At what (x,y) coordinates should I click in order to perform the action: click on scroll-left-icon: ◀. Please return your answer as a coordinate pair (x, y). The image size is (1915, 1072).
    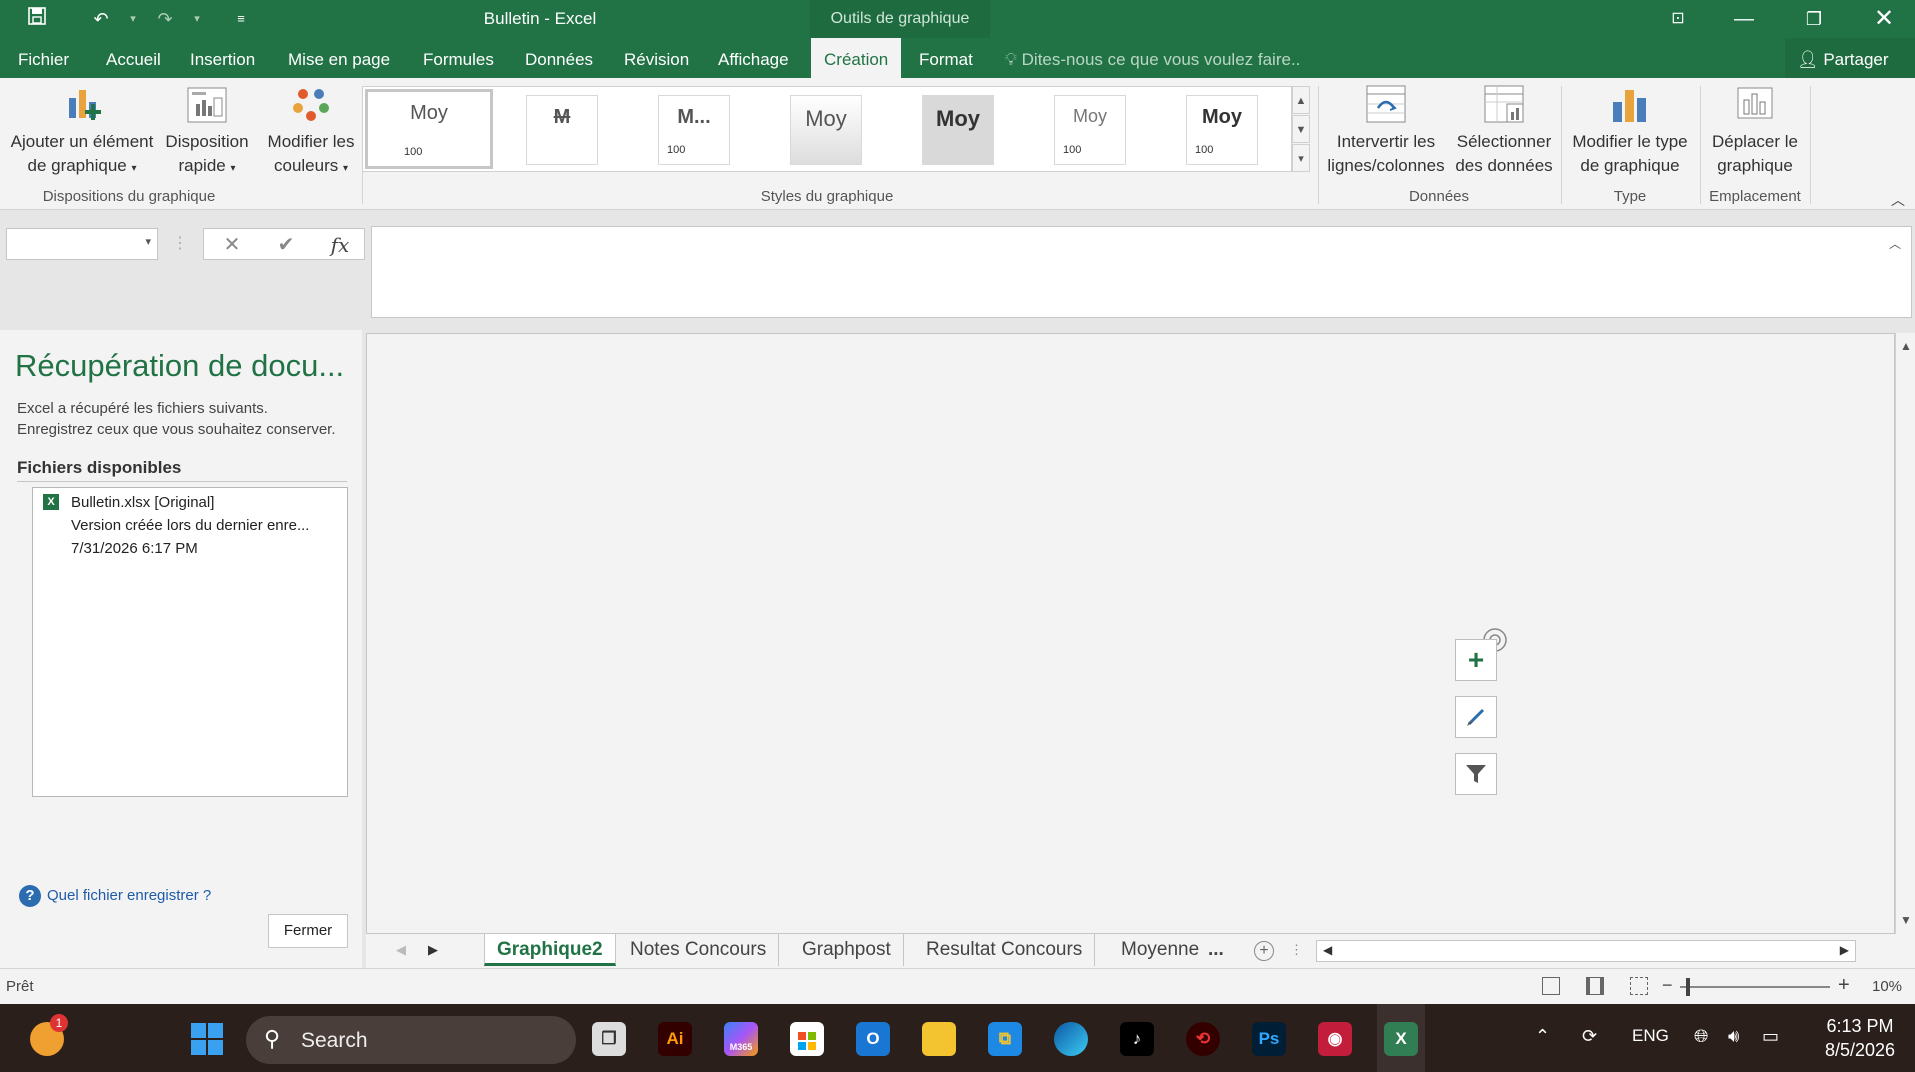
    Looking at the image, I should click on (1327, 950).